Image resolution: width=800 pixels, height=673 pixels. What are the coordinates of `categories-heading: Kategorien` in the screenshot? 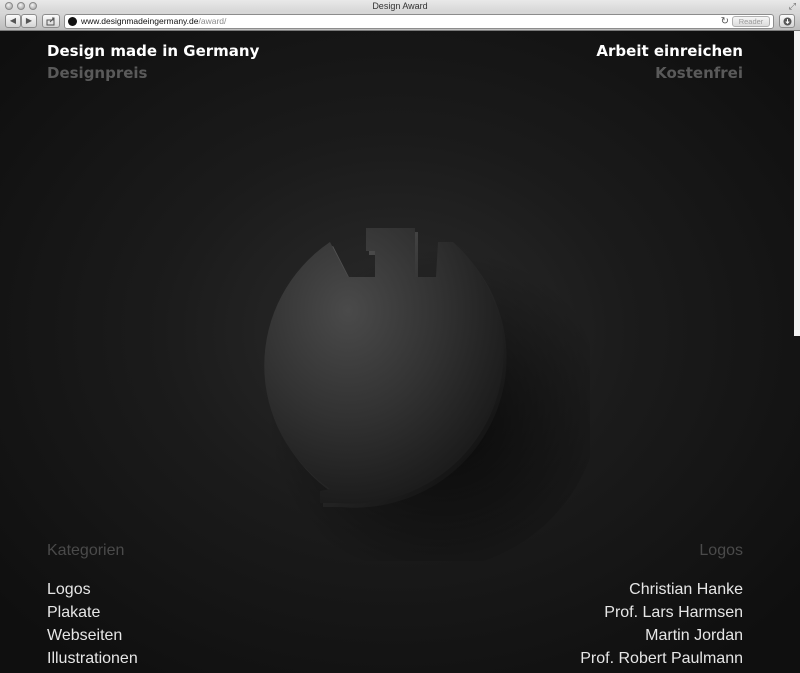 It's located at (86, 550).